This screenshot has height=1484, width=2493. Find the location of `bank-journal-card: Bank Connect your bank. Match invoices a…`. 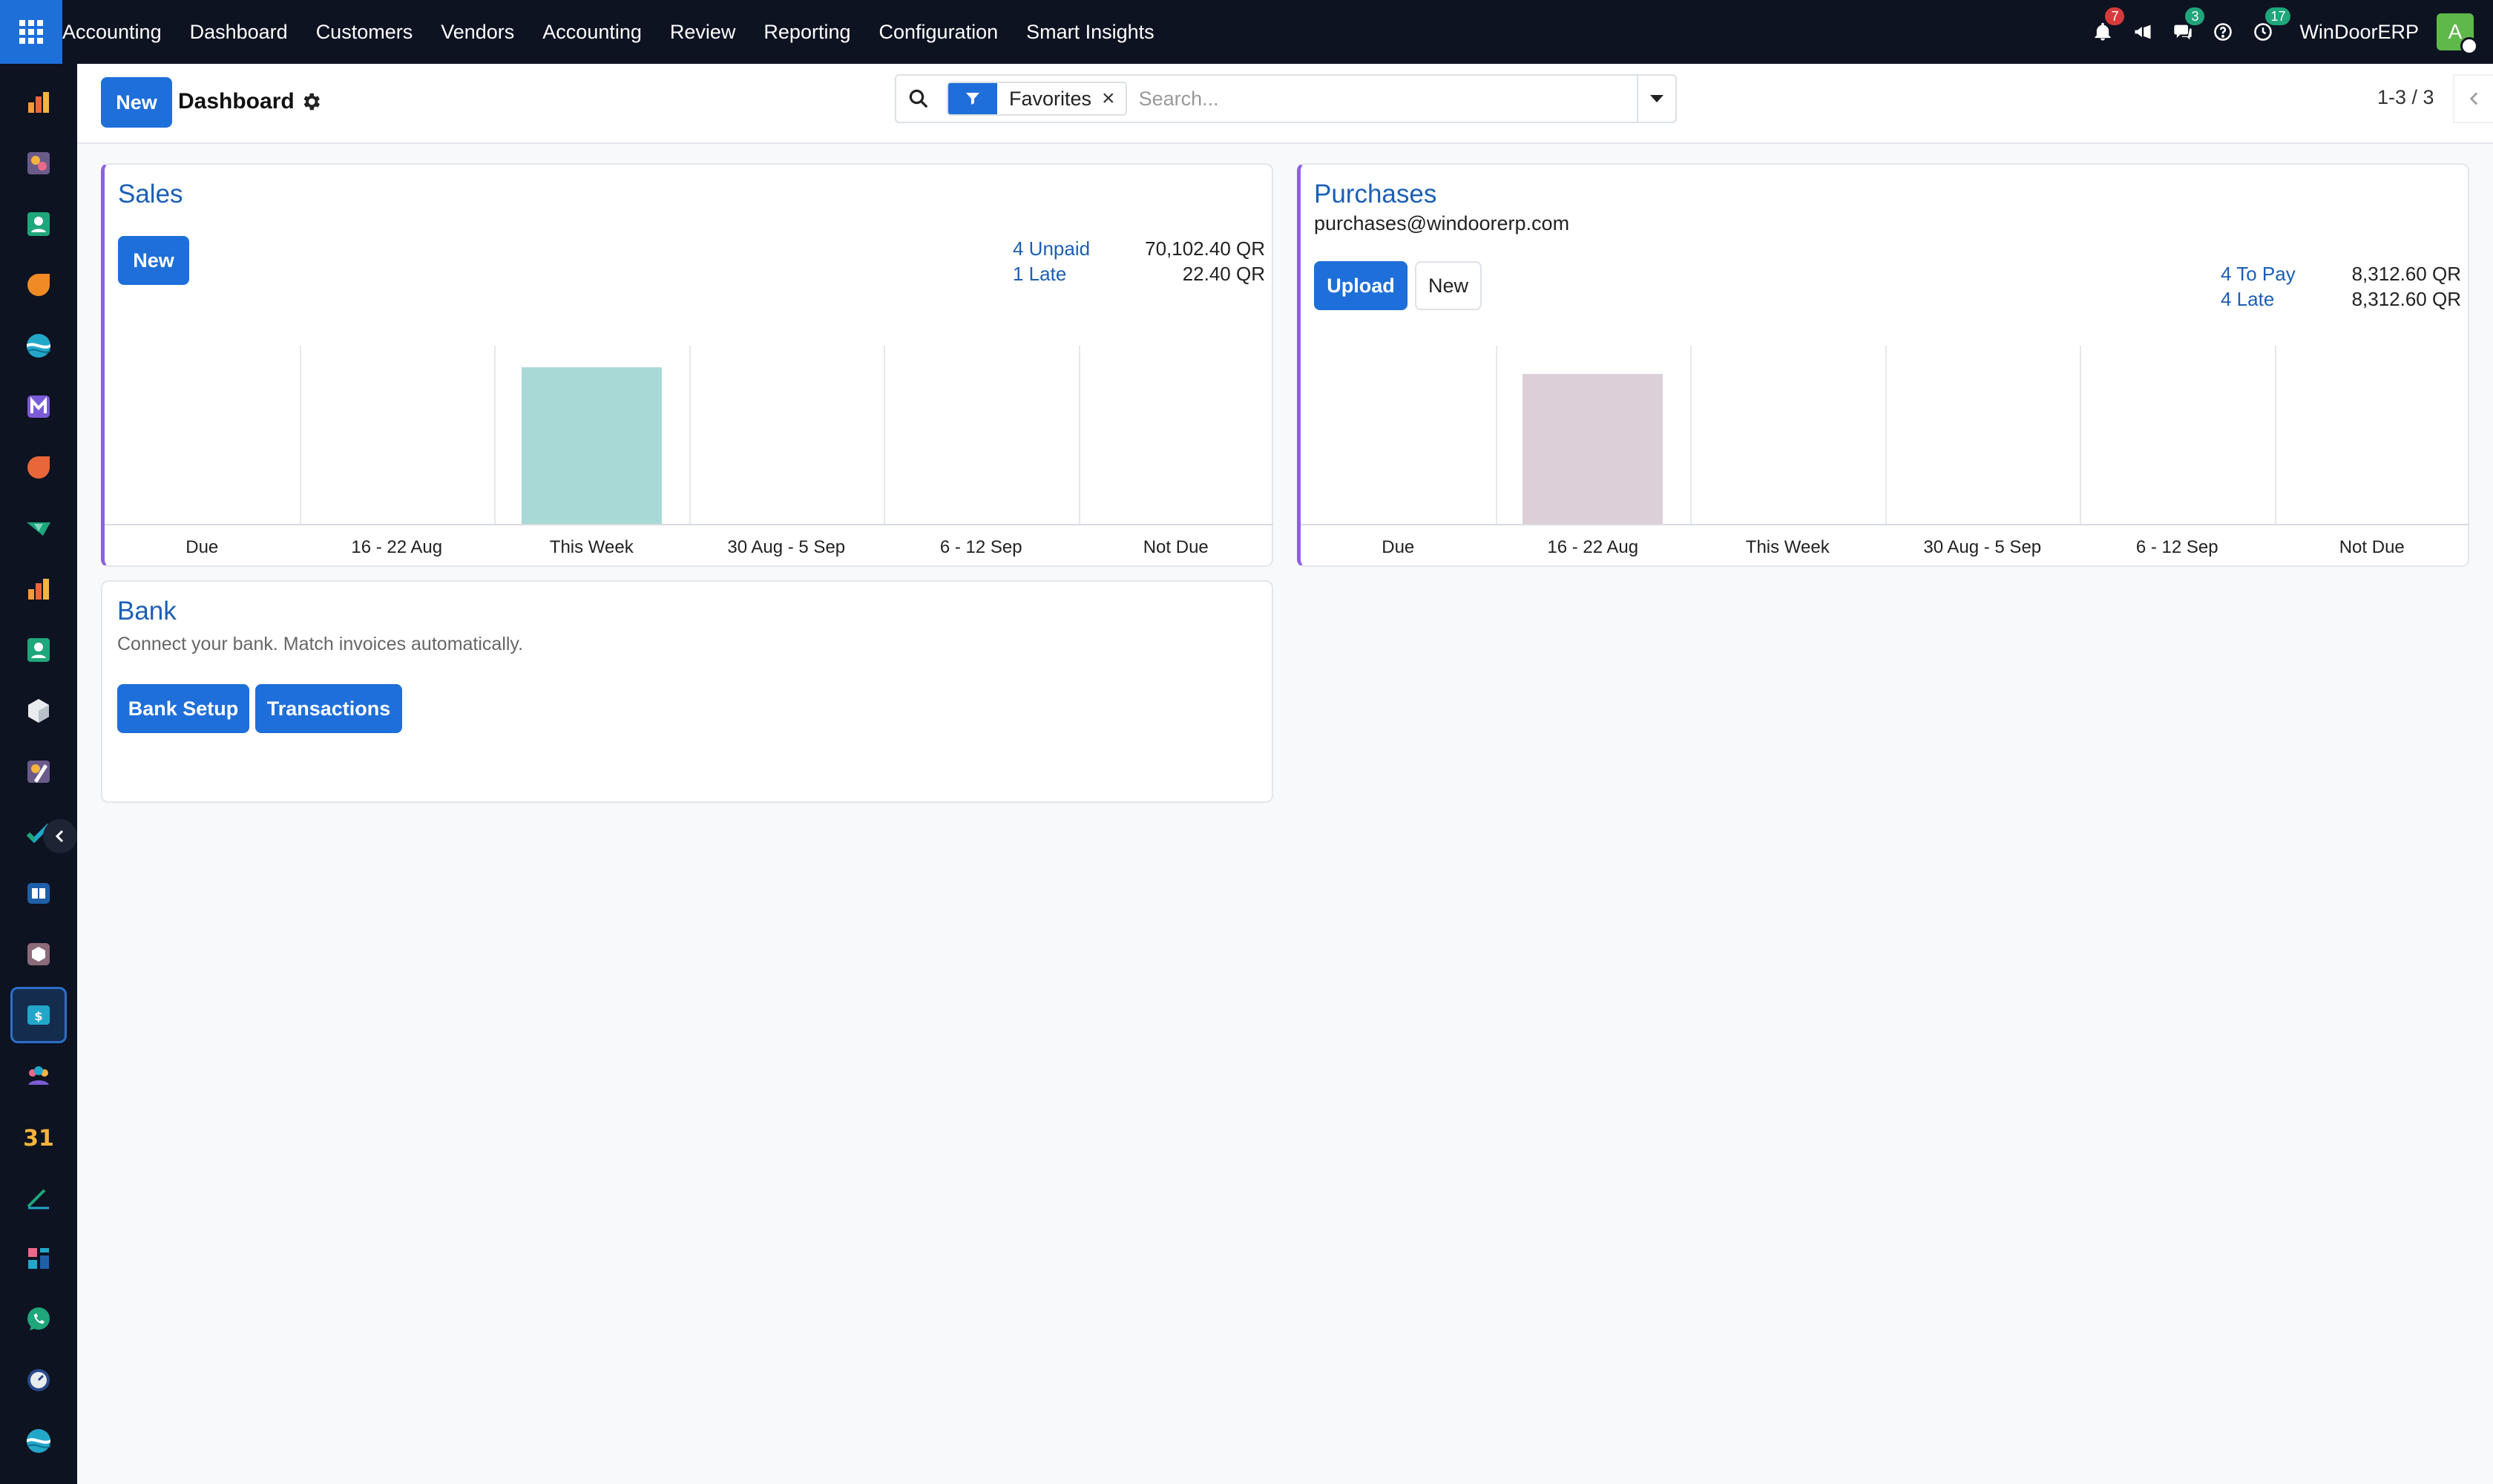

bank-journal-card: Bank Connect your bank. Match invoices a… is located at coordinates (687, 691).